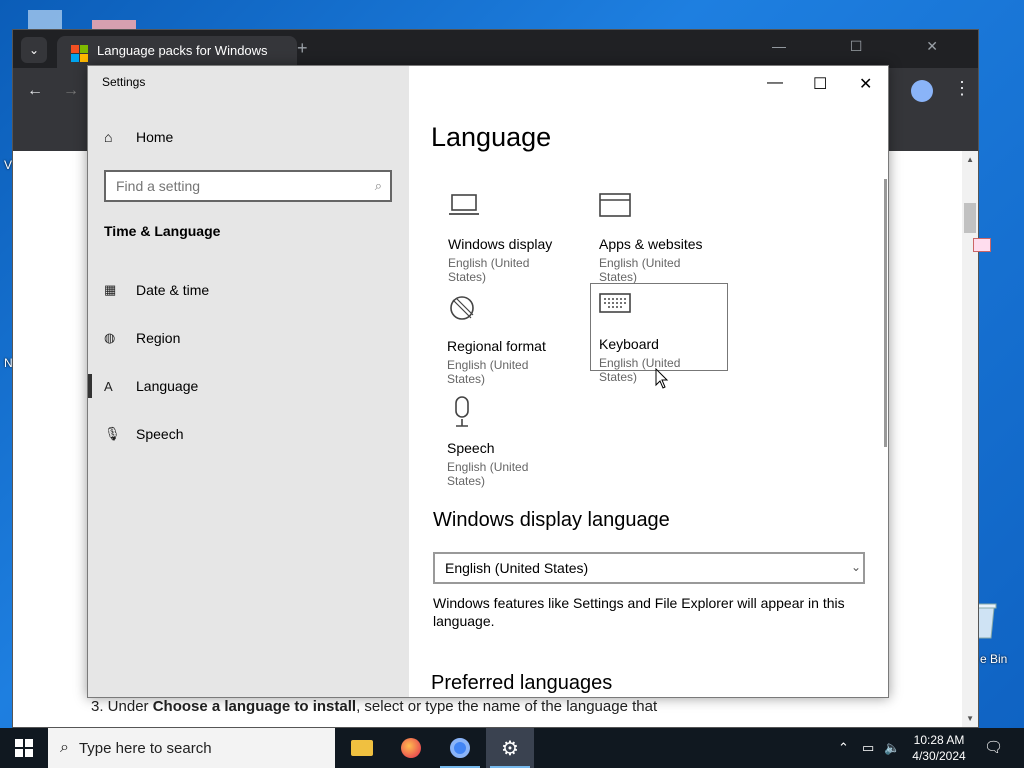 This screenshot has height=768, width=1024. Describe the element at coordinates (939, 756) in the screenshot. I see `clock-date: 4/30/2024` at that location.